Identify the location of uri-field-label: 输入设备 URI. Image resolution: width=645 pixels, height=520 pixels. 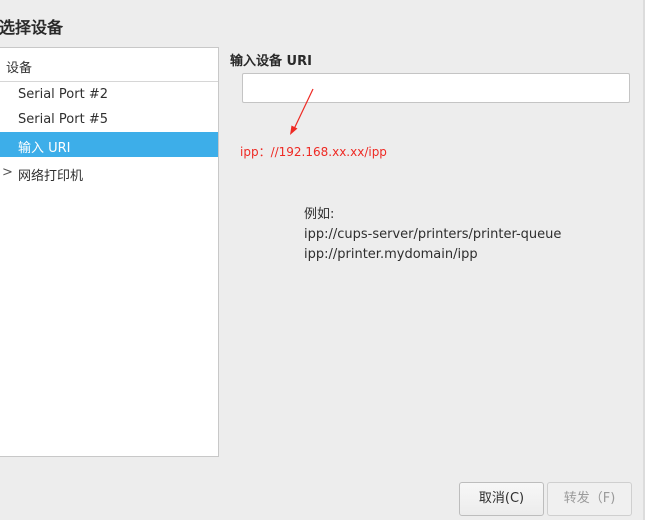
(271, 61).